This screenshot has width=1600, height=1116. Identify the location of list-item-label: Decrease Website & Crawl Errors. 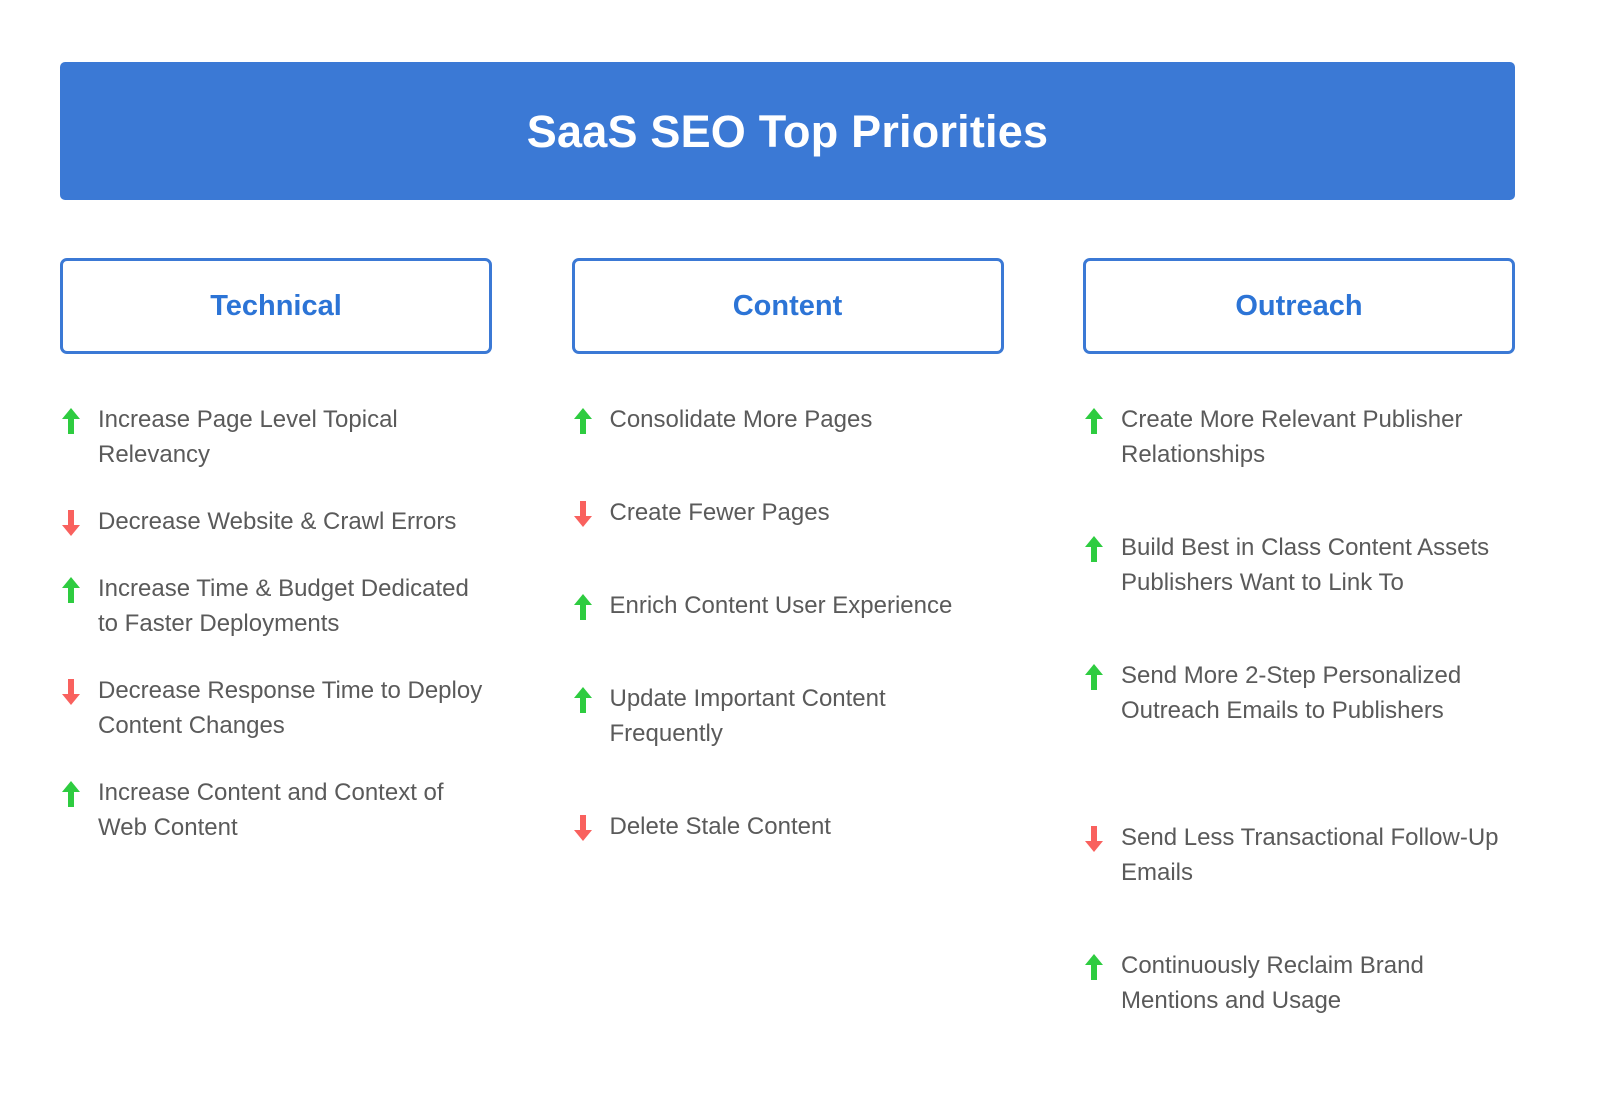
(277, 521).